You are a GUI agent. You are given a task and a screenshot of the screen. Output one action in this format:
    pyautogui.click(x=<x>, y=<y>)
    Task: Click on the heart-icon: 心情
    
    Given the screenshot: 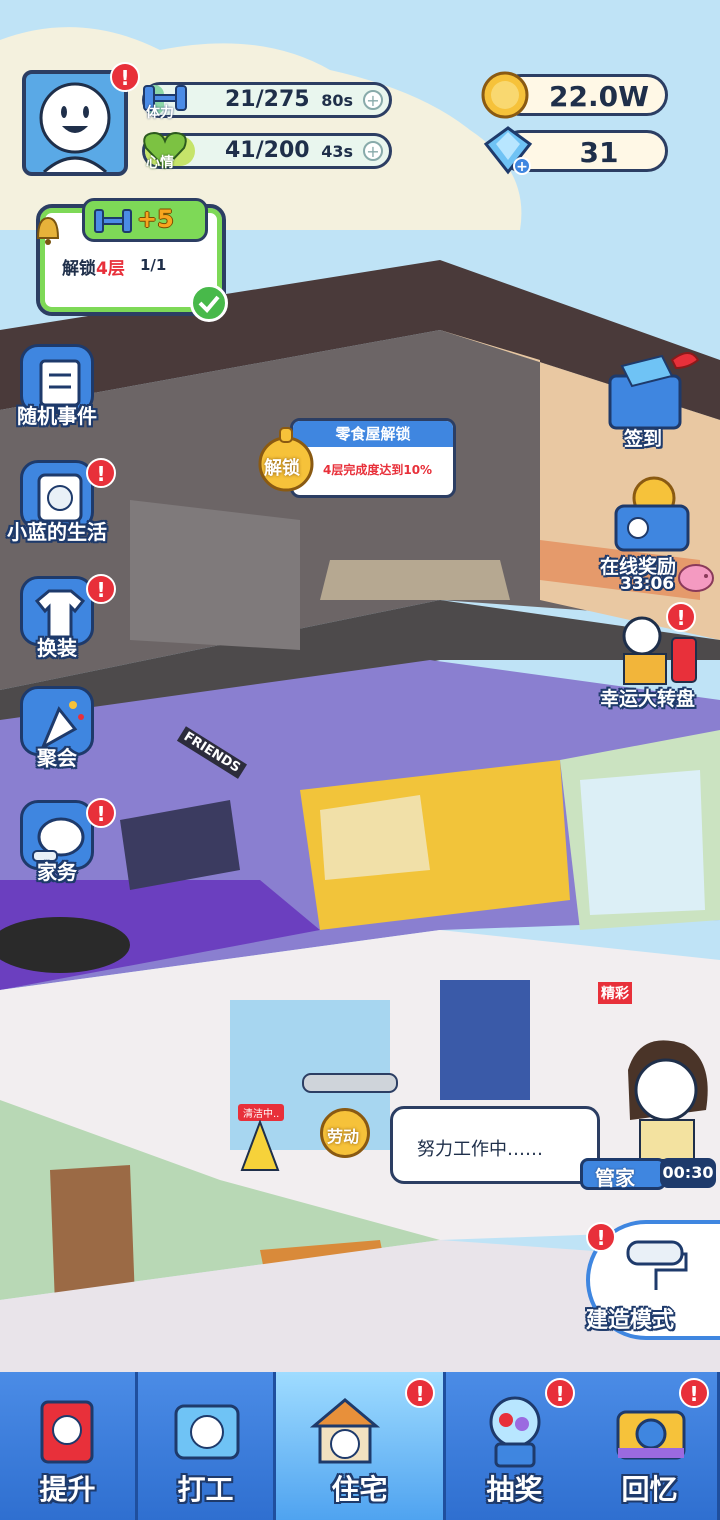 What is the action you would take?
    pyautogui.click(x=165, y=151)
    